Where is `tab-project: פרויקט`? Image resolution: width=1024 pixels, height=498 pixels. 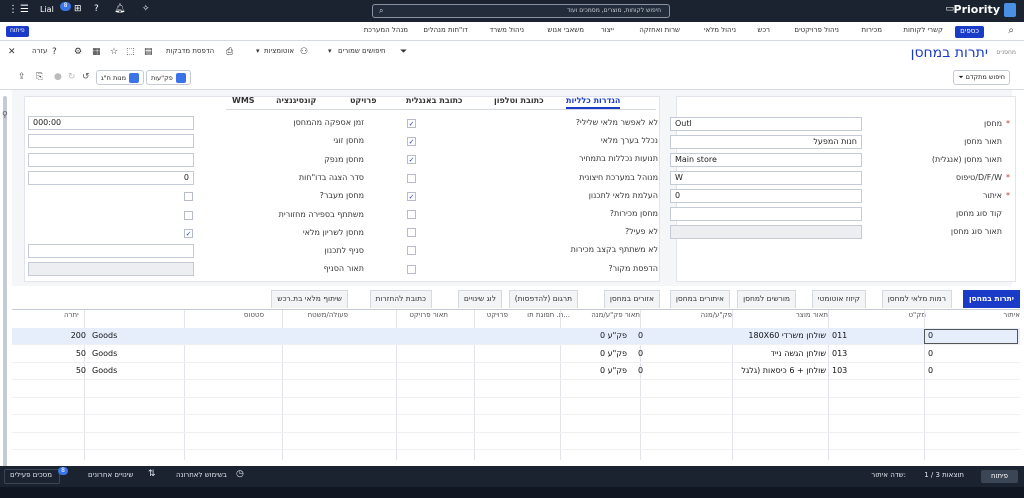 tab-project: פרויקט is located at coordinates (363, 100).